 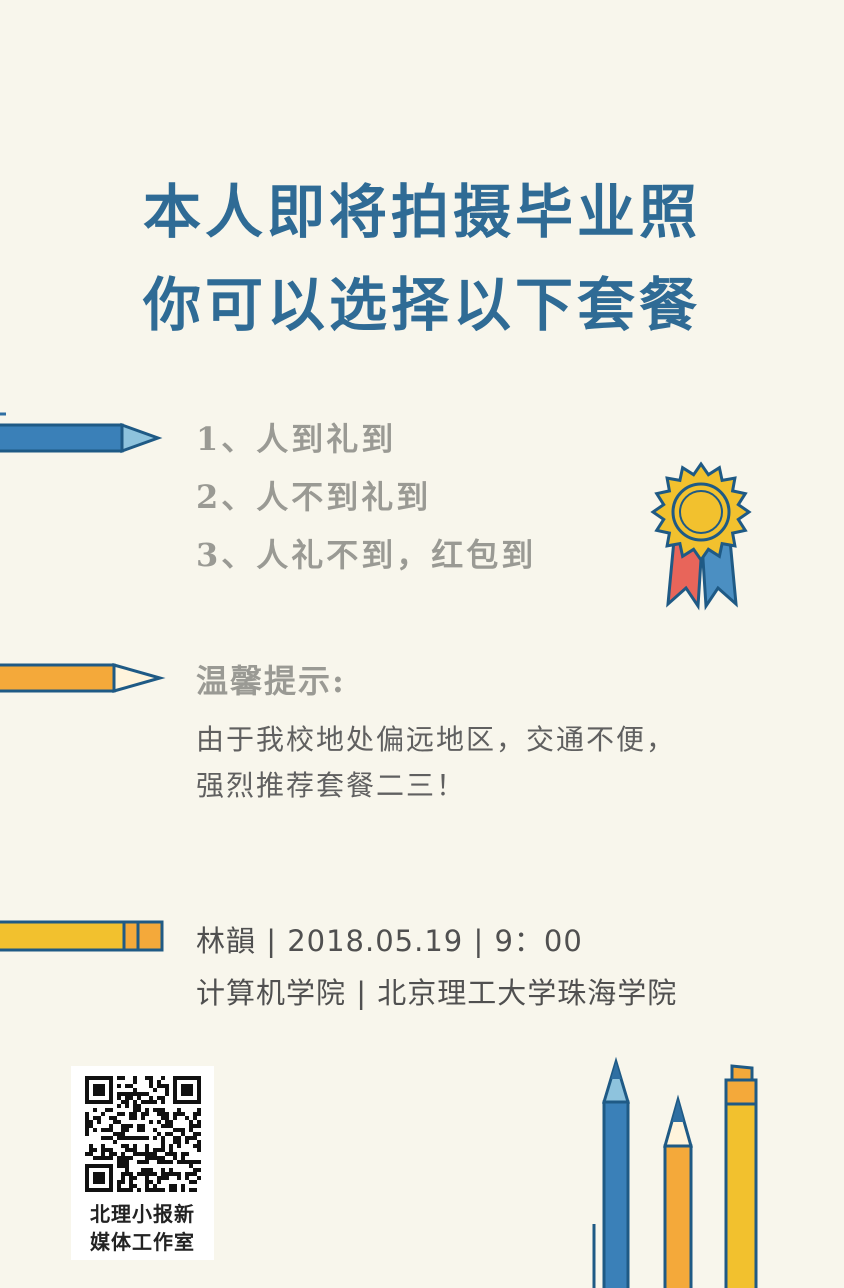 What do you see at coordinates (701, 536) in the screenshot?
I see `medal-ribbon-icon` at bounding box center [701, 536].